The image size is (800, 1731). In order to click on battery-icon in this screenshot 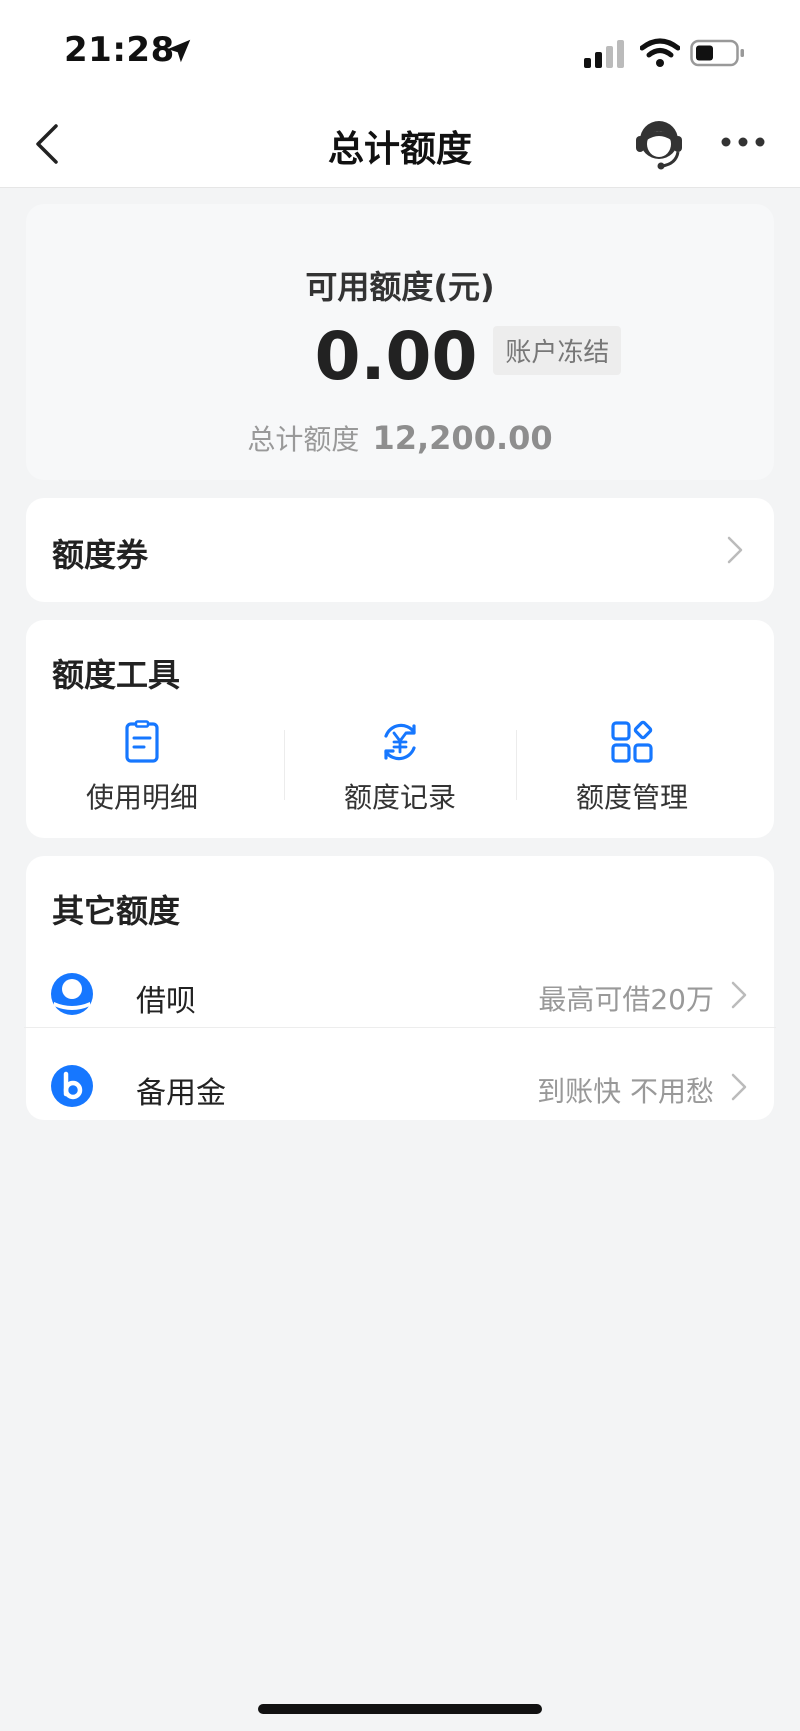, I will do `click(717, 53)`.